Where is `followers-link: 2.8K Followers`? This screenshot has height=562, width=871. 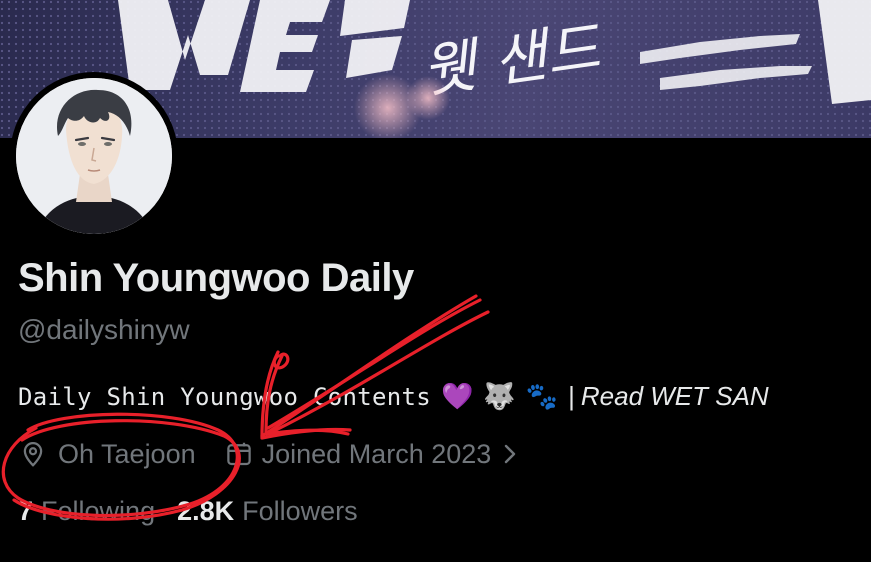 followers-link: 2.8K Followers is located at coordinates (267, 511).